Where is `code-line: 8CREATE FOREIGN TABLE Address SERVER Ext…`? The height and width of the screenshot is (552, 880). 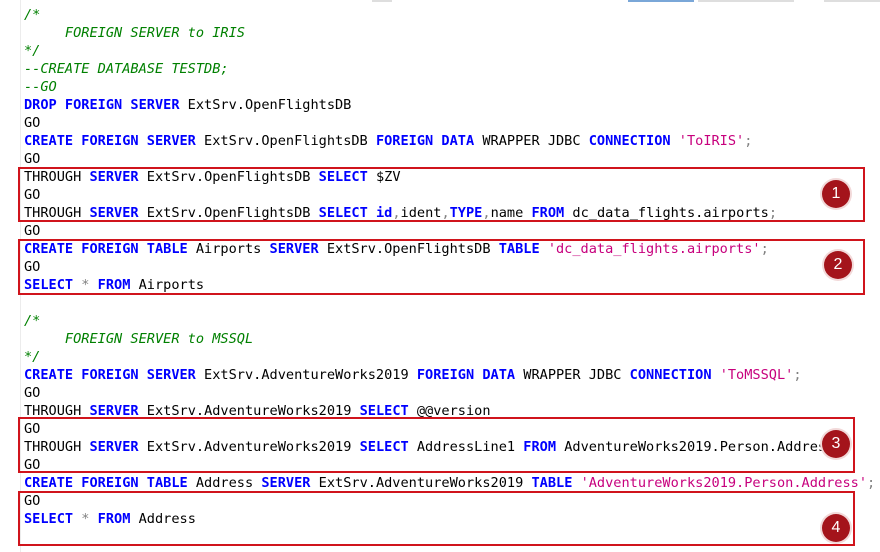 code-line: 8CREATE FOREIGN TABLE Address SERVER Ext… is located at coordinates (440, 483).